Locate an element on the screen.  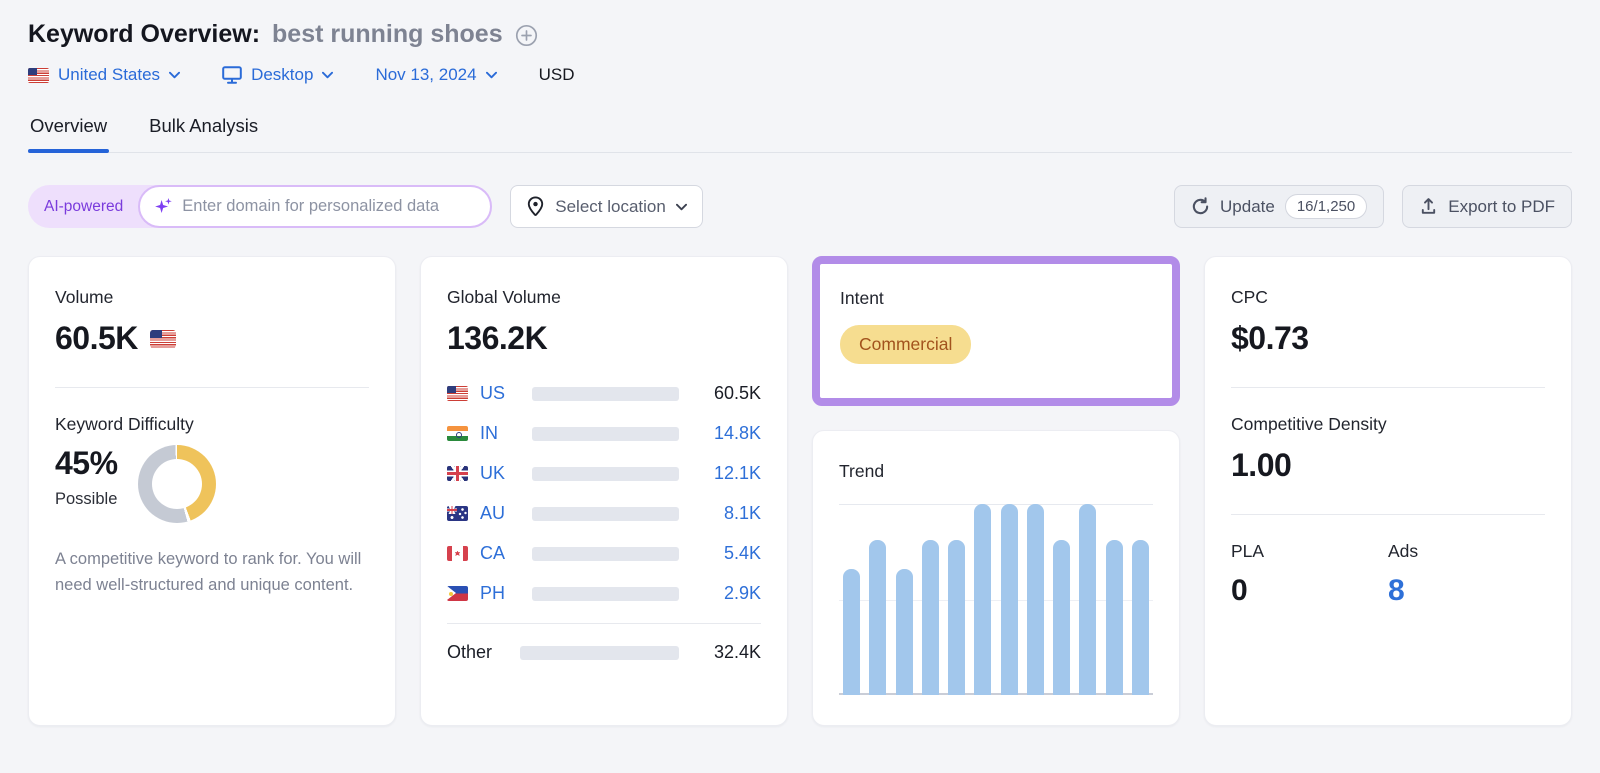
country-filter: United States is located at coordinates (104, 75).